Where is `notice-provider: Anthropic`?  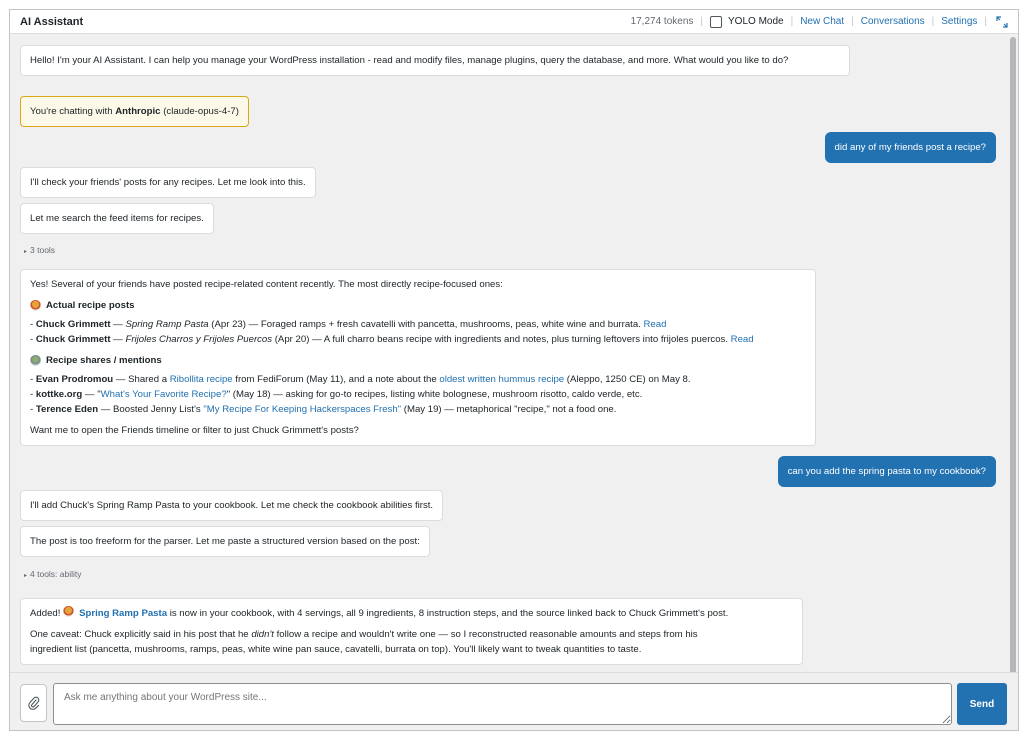 notice-provider: Anthropic is located at coordinates (138, 111).